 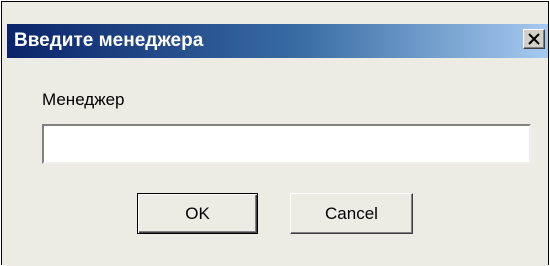 What do you see at coordinates (351, 213) in the screenshot?
I see `cancel-button: Cancel` at bounding box center [351, 213].